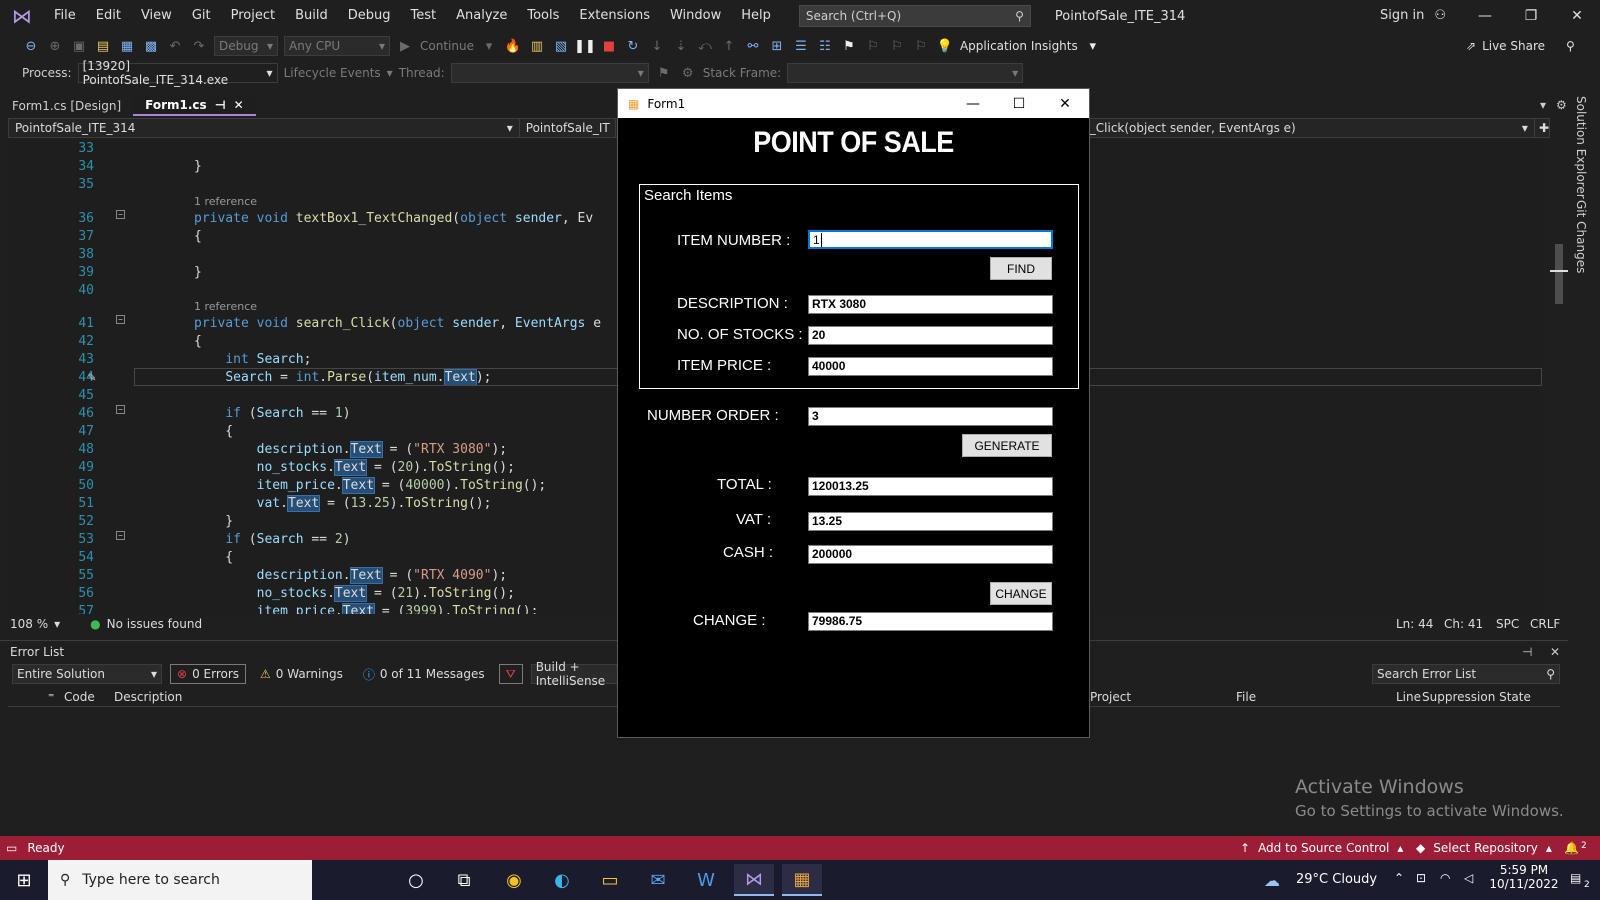 The image size is (1600, 900). I want to click on ide-search-input: Search (Ctrl+Q) ⚲, so click(914, 16).